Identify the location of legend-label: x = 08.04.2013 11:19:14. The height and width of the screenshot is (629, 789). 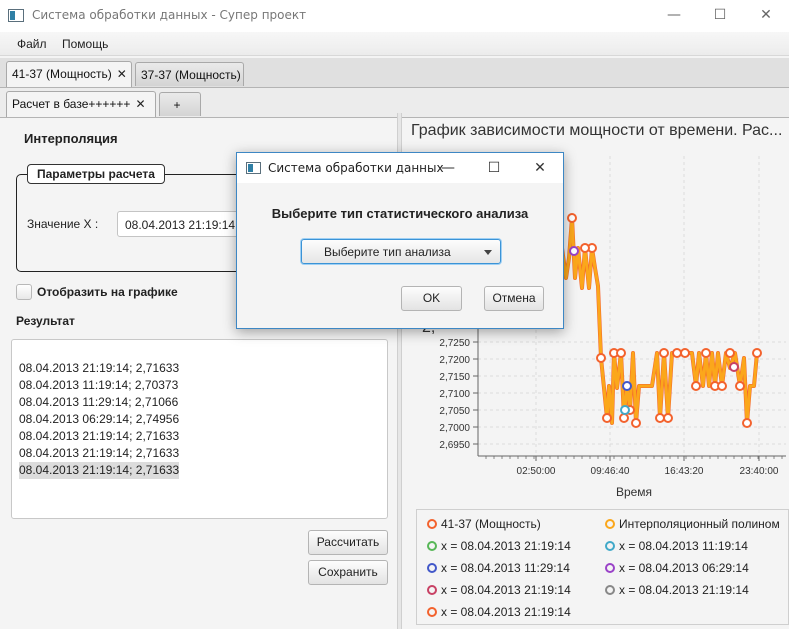
(683, 546).